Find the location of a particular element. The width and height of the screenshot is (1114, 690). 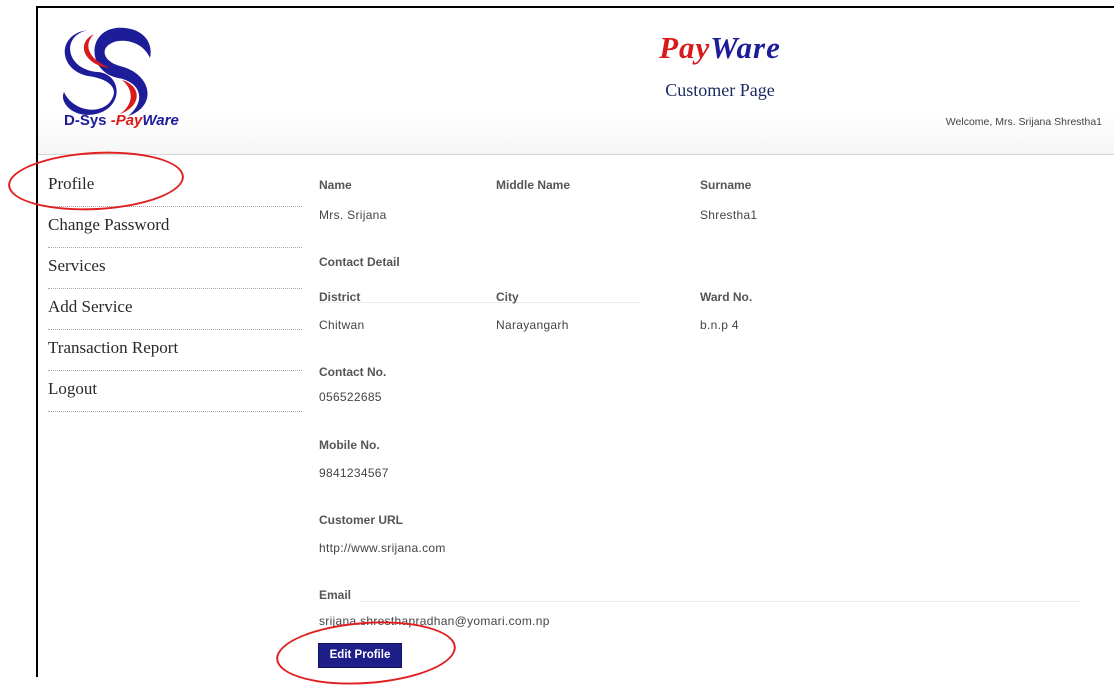

email-label: Email is located at coordinates (335, 595).